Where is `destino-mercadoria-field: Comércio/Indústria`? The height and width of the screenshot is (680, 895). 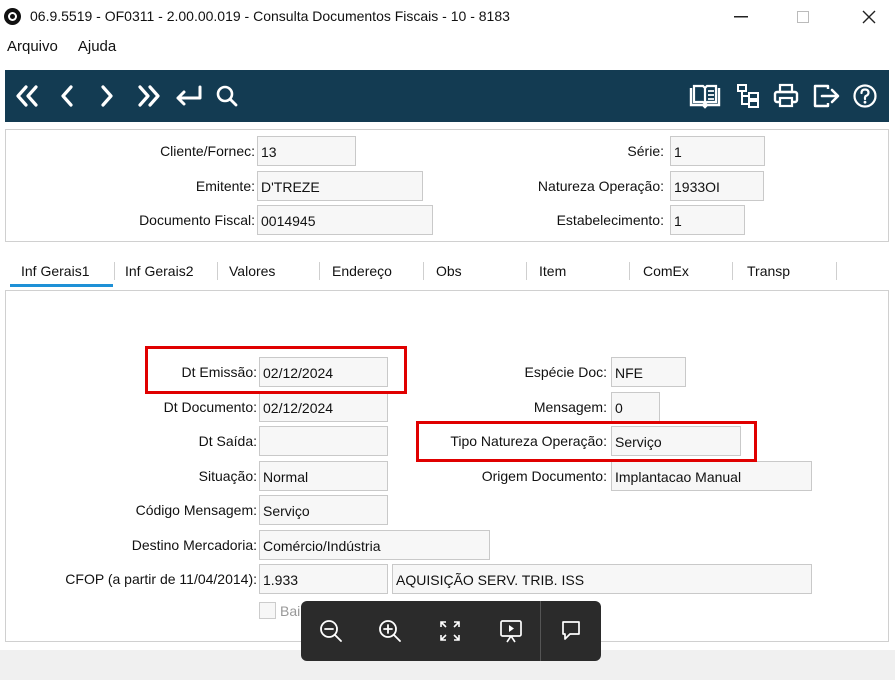
destino-mercadoria-field: Comércio/Indústria is located at coordinates (374, 545).